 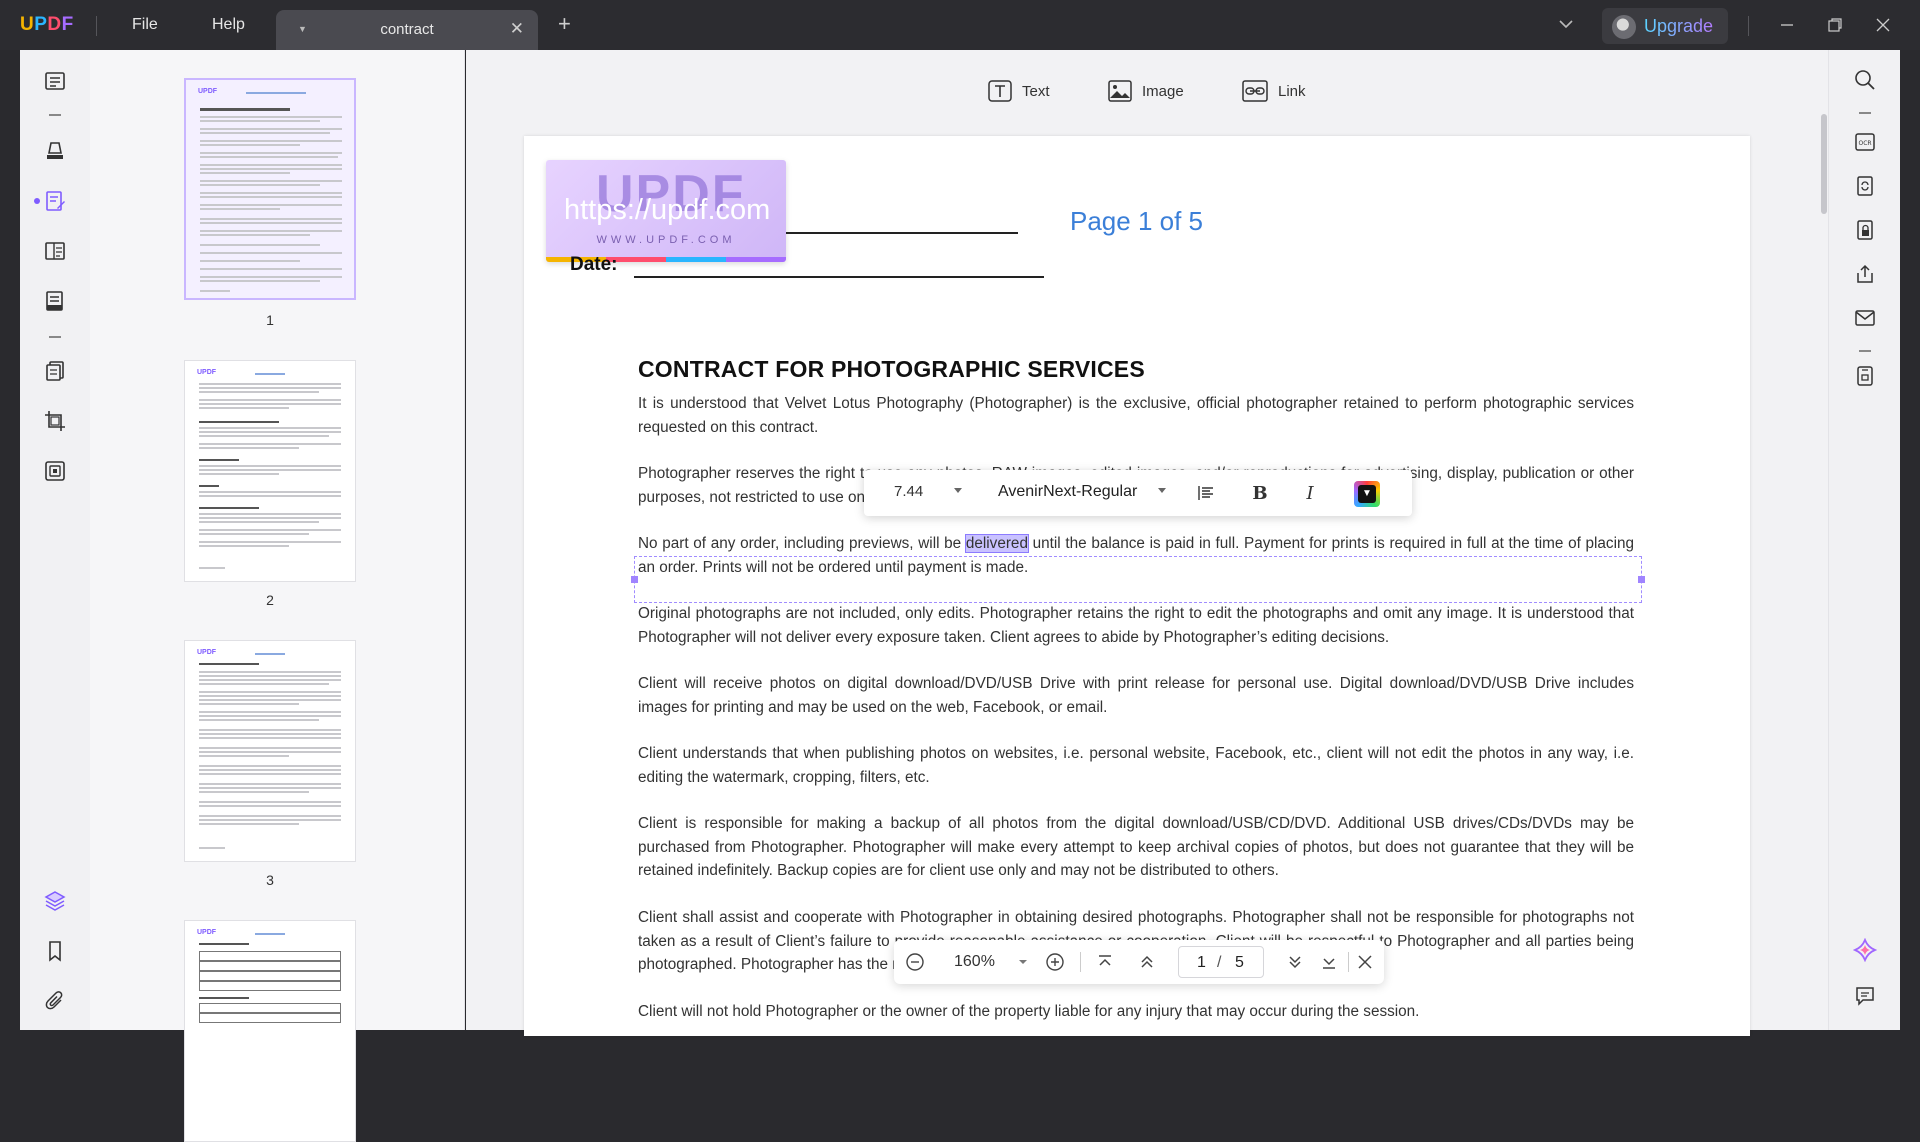 What do you see at coordinates (1367, 494) in the screenshot?
I see `text-color-picker-icon: ▼` at bounding box center [1367, 494].